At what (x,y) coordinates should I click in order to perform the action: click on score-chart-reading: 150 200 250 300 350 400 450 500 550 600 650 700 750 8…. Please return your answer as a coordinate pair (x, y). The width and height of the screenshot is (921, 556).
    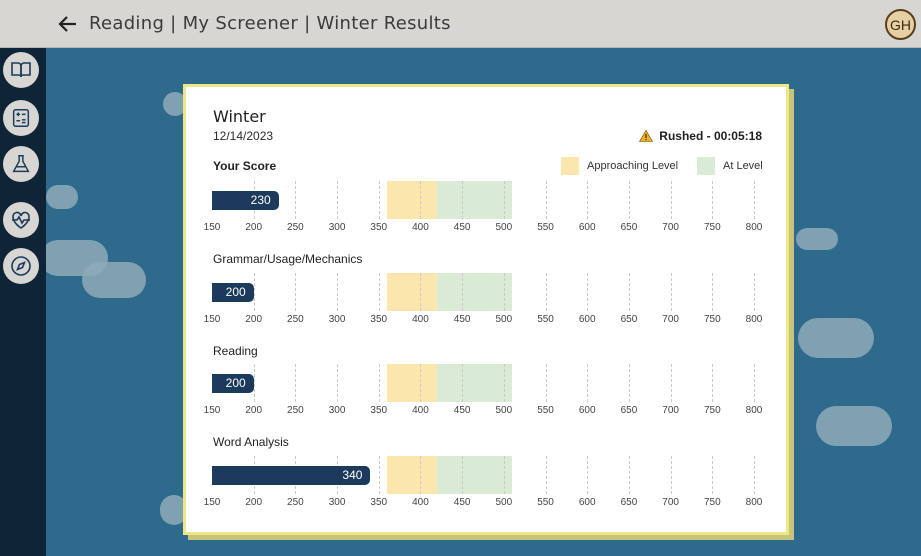
    Looking at the image, I should click on (489, 392).